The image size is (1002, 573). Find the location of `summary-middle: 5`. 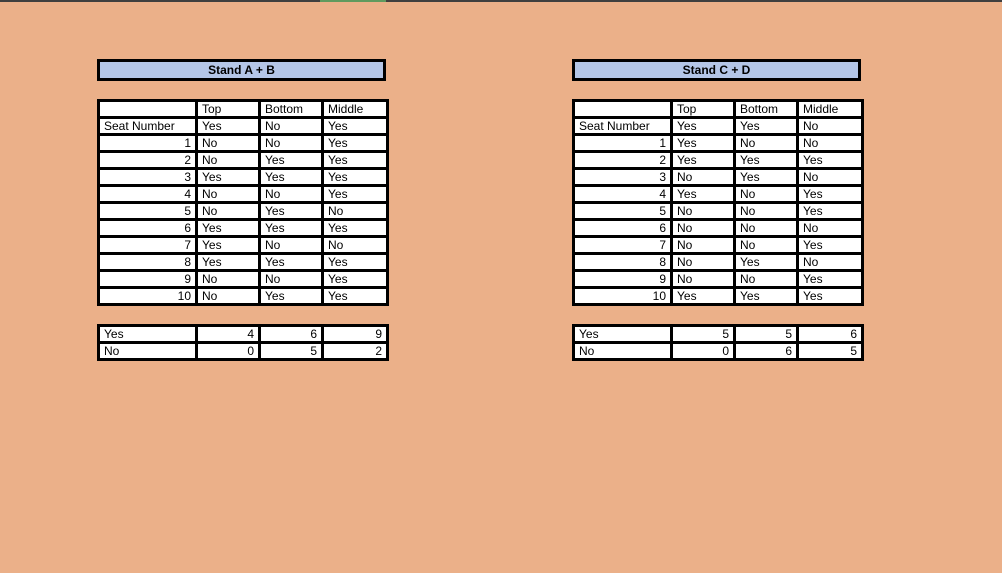

summary-middle: 5 is located at coordinates (830, 351).